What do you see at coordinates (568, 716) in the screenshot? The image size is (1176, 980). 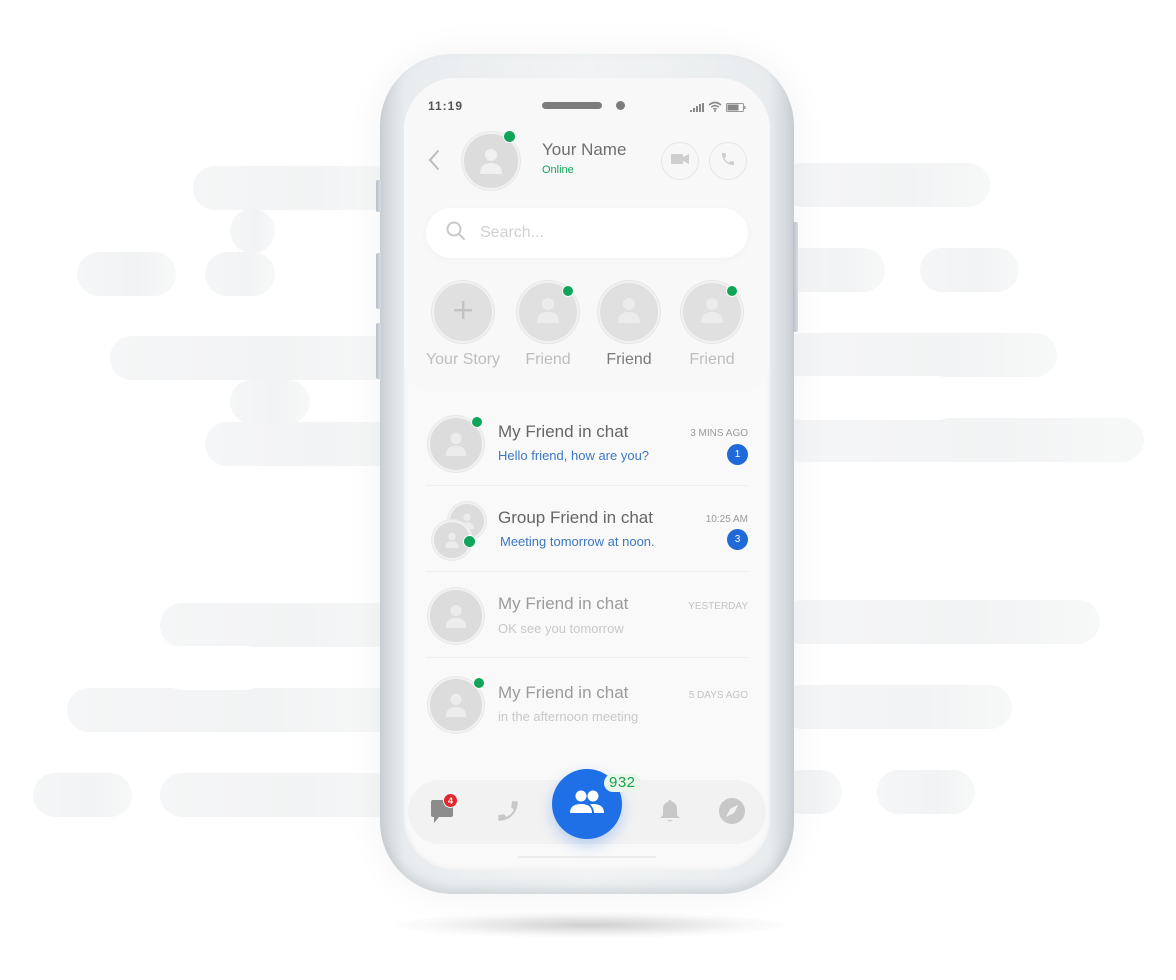 I see `chat-message-preview: in the afternoon meeting` at bounding box center [568, 716].